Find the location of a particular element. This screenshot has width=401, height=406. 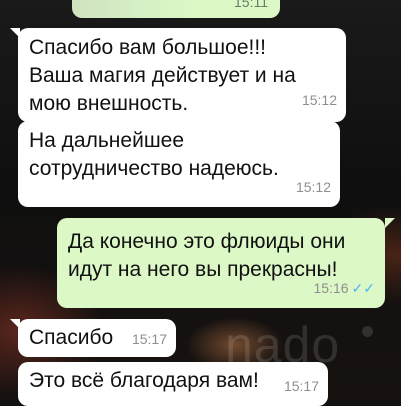

message-bubble-outgoing: 15:11 is located at coordinates (176, 9).